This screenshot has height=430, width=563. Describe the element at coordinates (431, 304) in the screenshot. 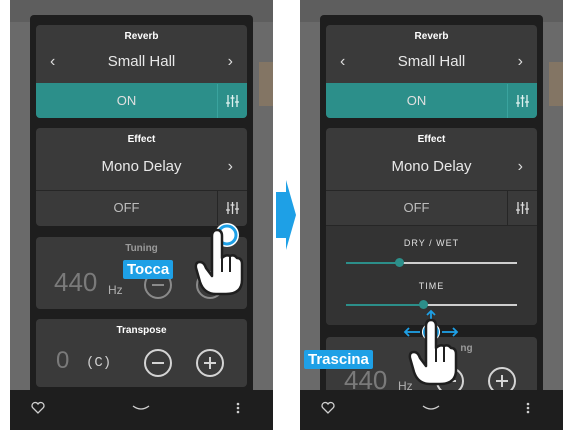

I see `time-slider` at that location.